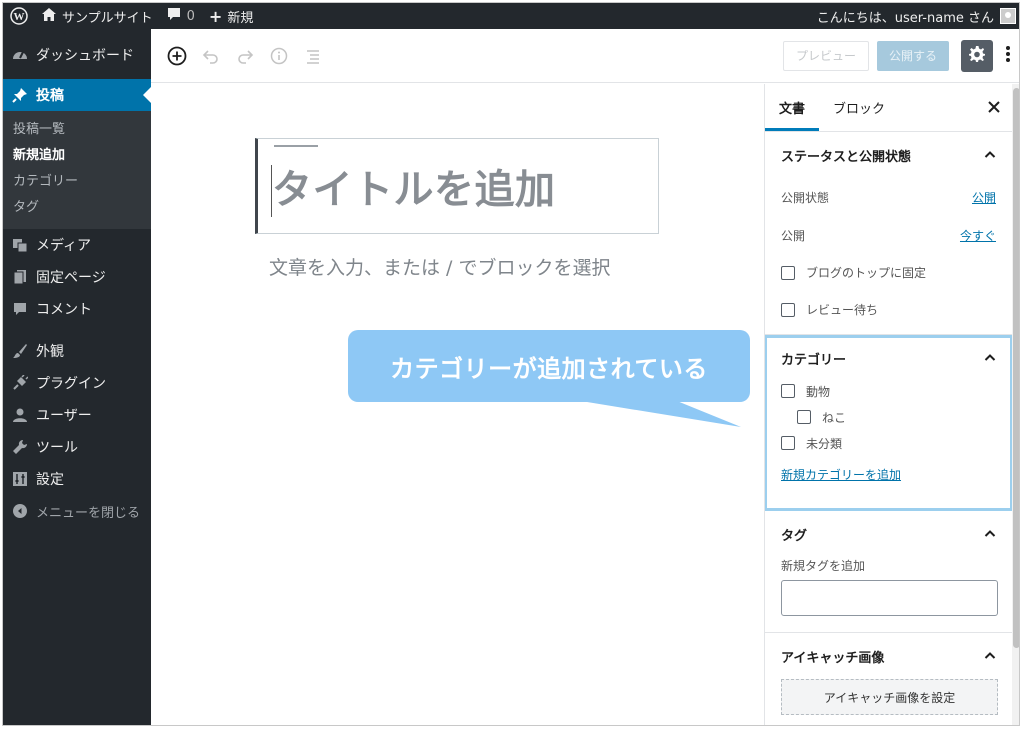  What do you see at coordinates (20, 245) in the screenshot?
I see `media-icon` at bounding box center [20, 245].